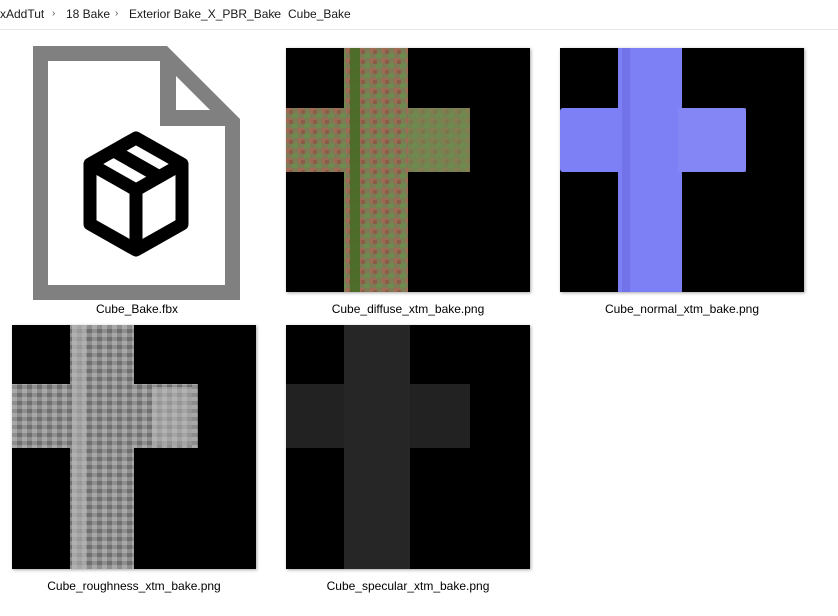 The width and height of the screenshot is (838, 616). I want to click on file-item-roughness: Cube_roughness_xtm_bake.png, so click(134, 461).